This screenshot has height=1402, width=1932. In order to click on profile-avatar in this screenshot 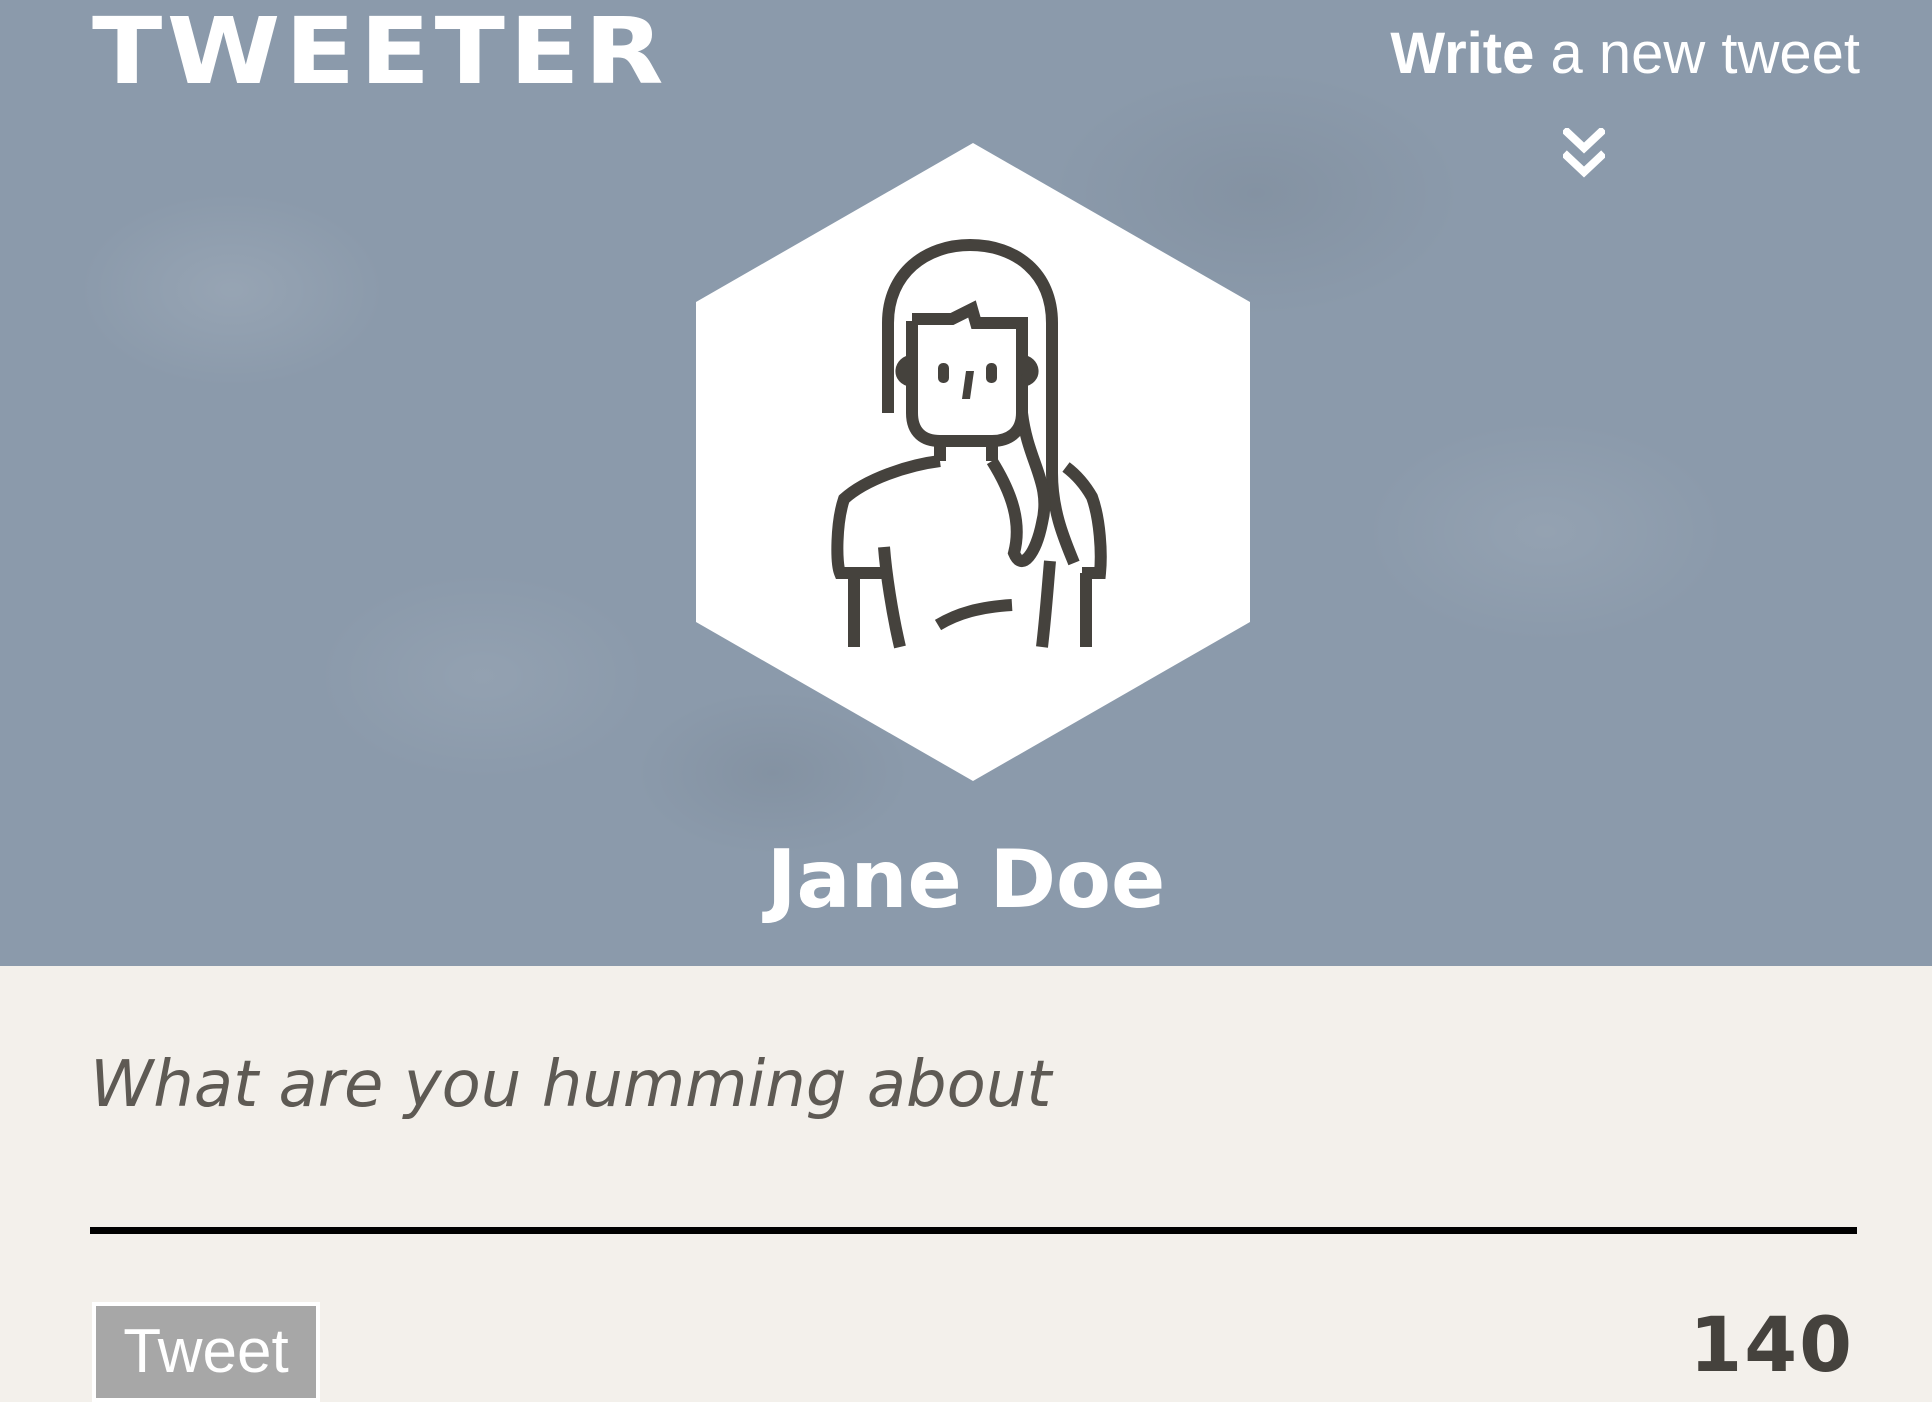, I will do `click(973, 462)`.